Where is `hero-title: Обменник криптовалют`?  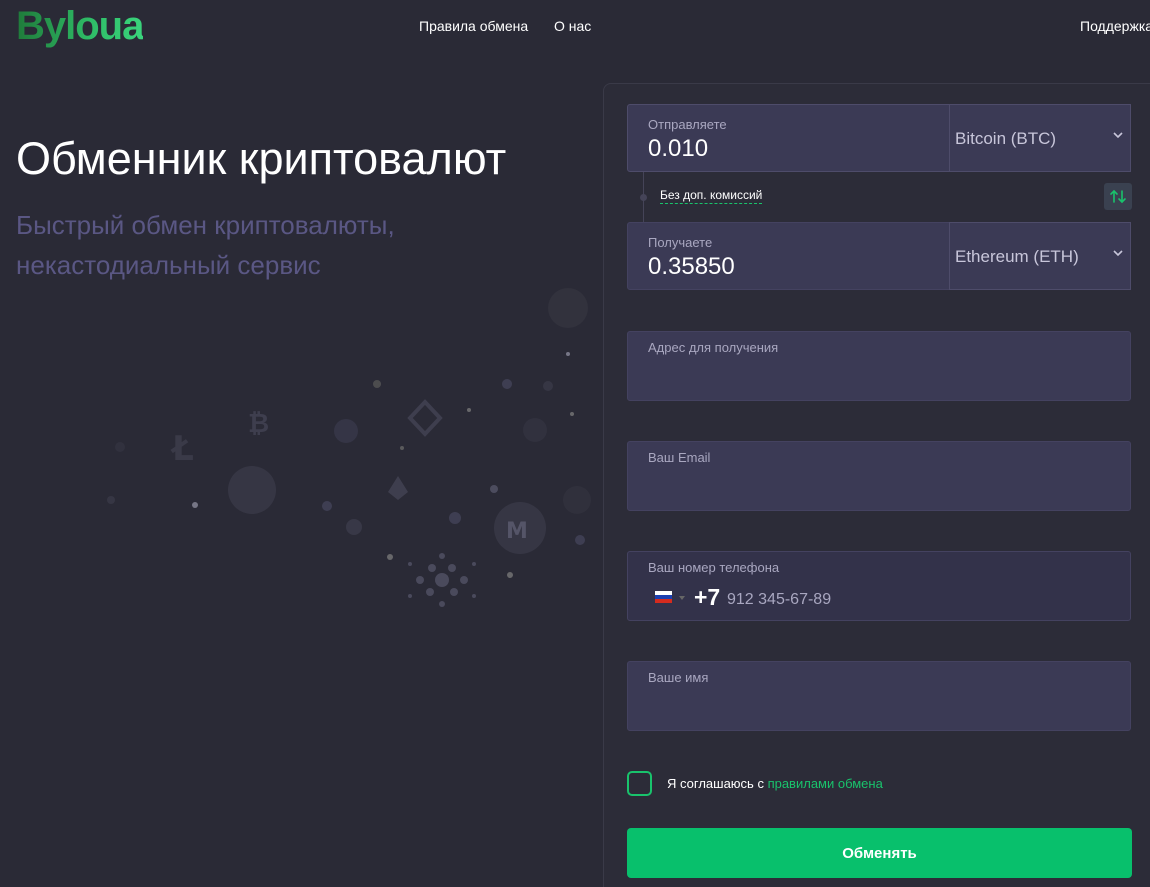 hero-title: Обменник криптовалют is located at coordinates (261, 158).